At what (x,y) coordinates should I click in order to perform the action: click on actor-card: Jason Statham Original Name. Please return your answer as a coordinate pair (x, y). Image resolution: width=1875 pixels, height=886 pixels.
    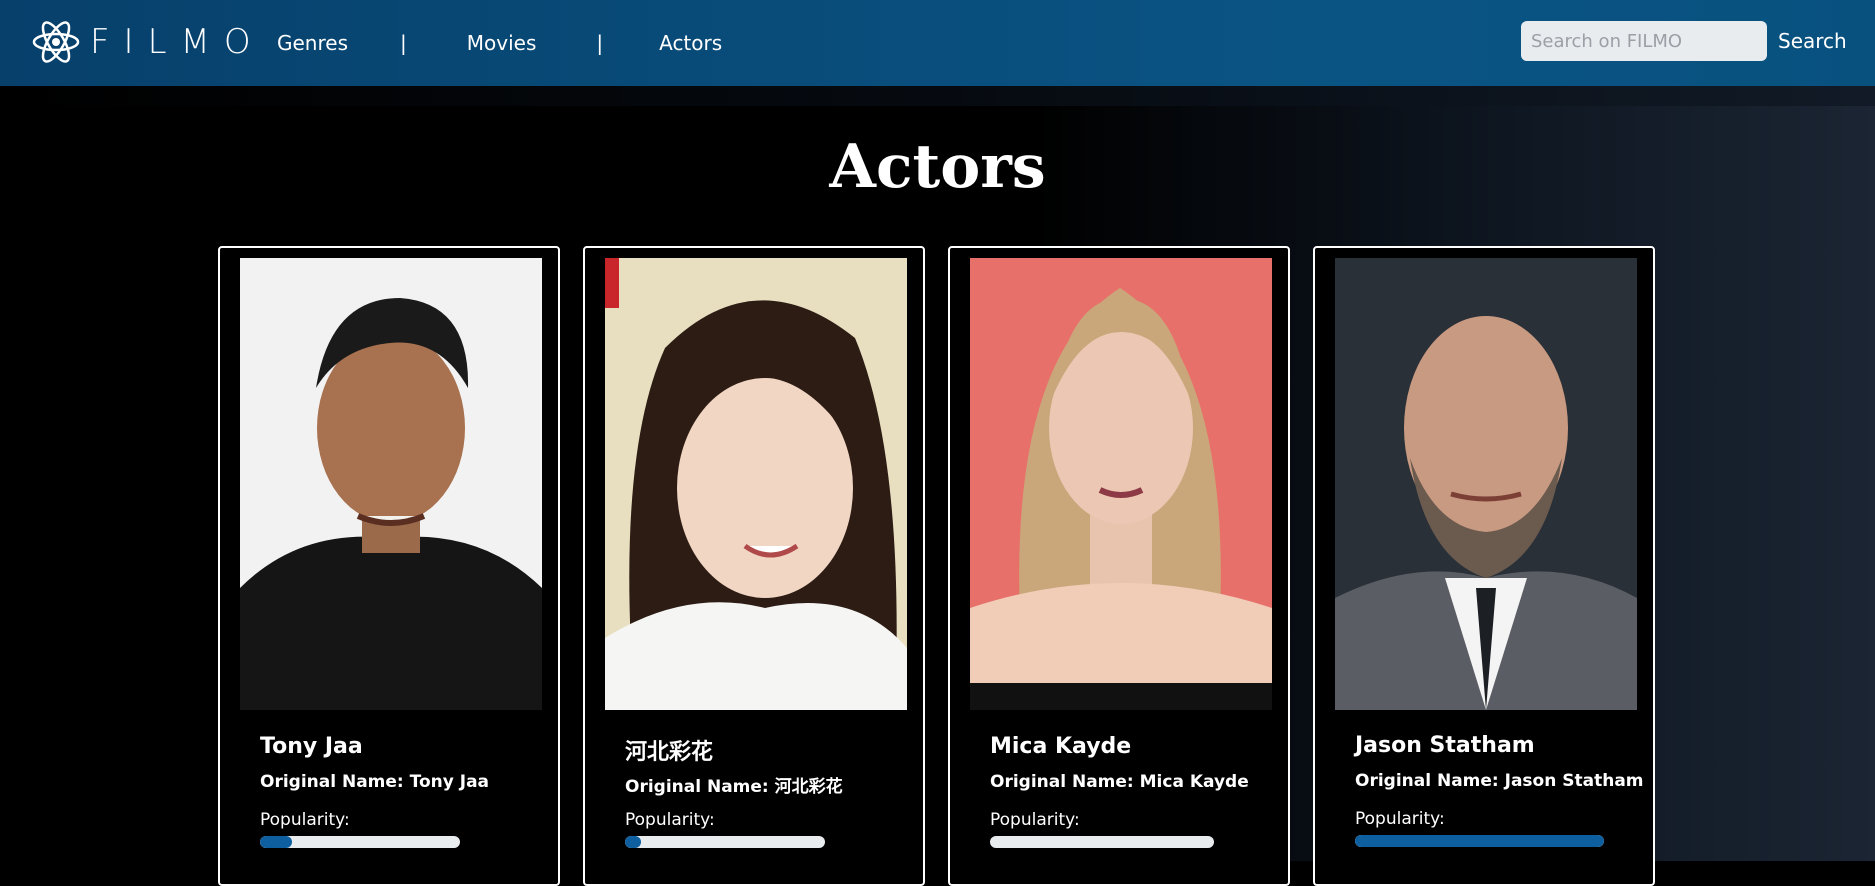
    Looking at the image, I should click on (1484, 566).